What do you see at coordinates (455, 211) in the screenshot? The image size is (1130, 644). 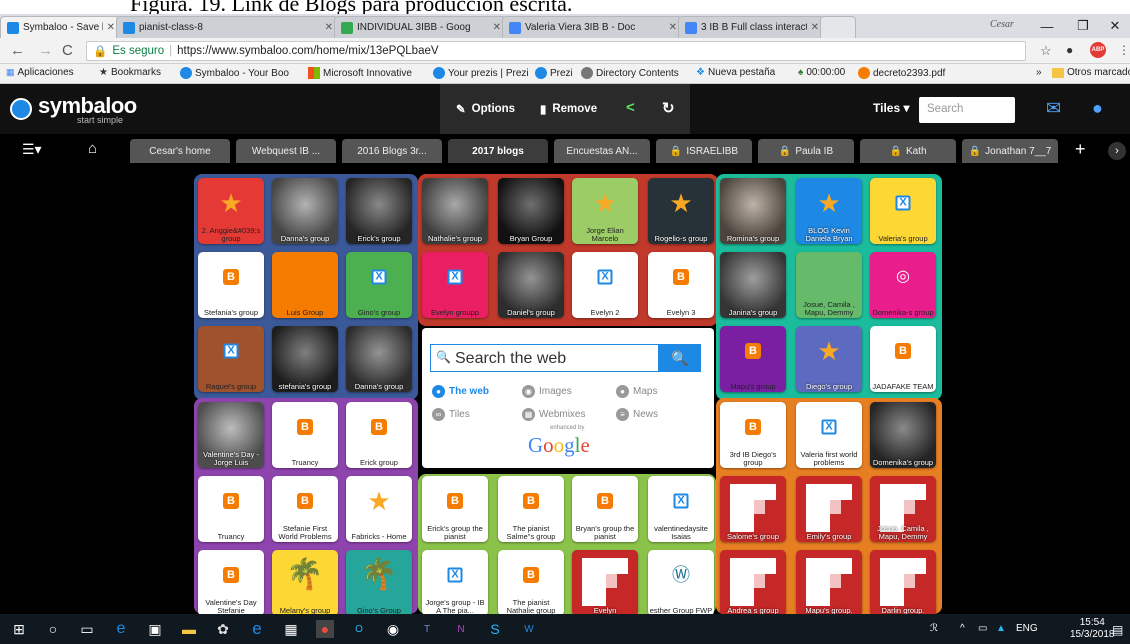 I see `tile-photo: Nathalie's group` at bounding box center [455, 211].